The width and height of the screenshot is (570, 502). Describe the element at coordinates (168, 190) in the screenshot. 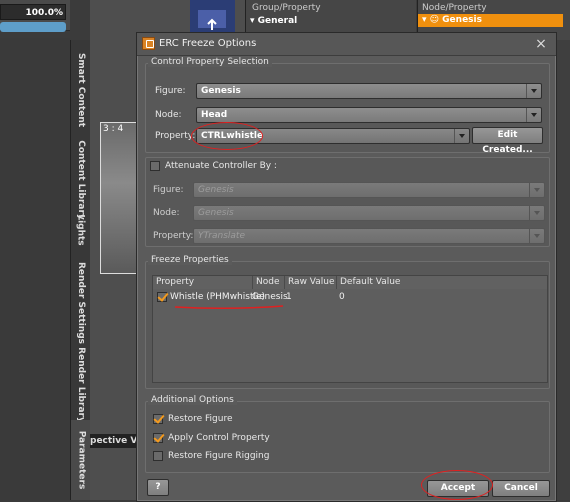

I see `attenuate-figure-label: Figure:` at that location.